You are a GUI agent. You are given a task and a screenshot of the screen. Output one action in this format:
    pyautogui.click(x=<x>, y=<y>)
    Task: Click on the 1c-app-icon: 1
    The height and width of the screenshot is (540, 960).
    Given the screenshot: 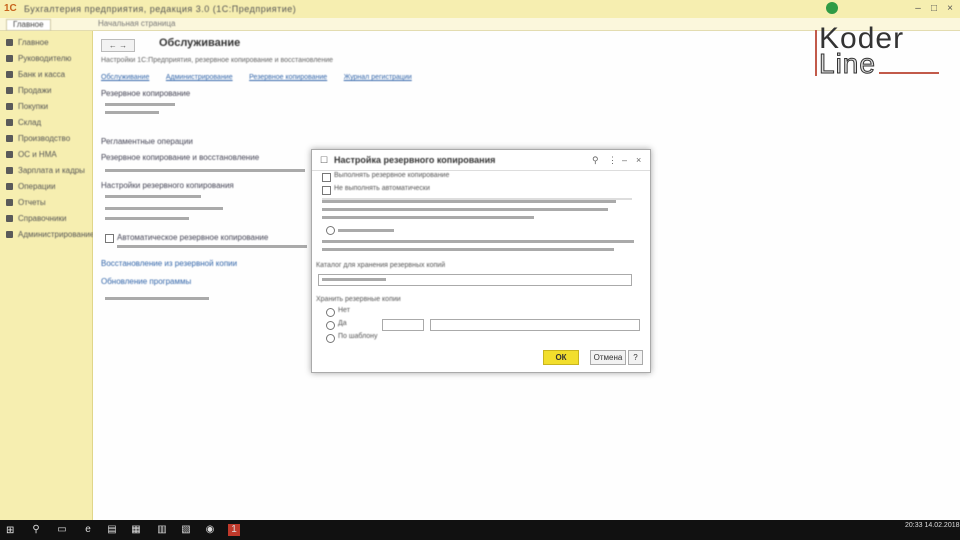 What is the action you would take?
    pyautogui.click(x=234, y=530)
    